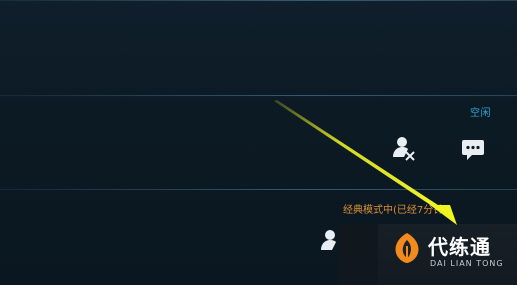 The height and width of the screenshot is (285, 517). Describe the element at coordinates (358, 254) in the screenshot. I see `watermark-shade` at that location.